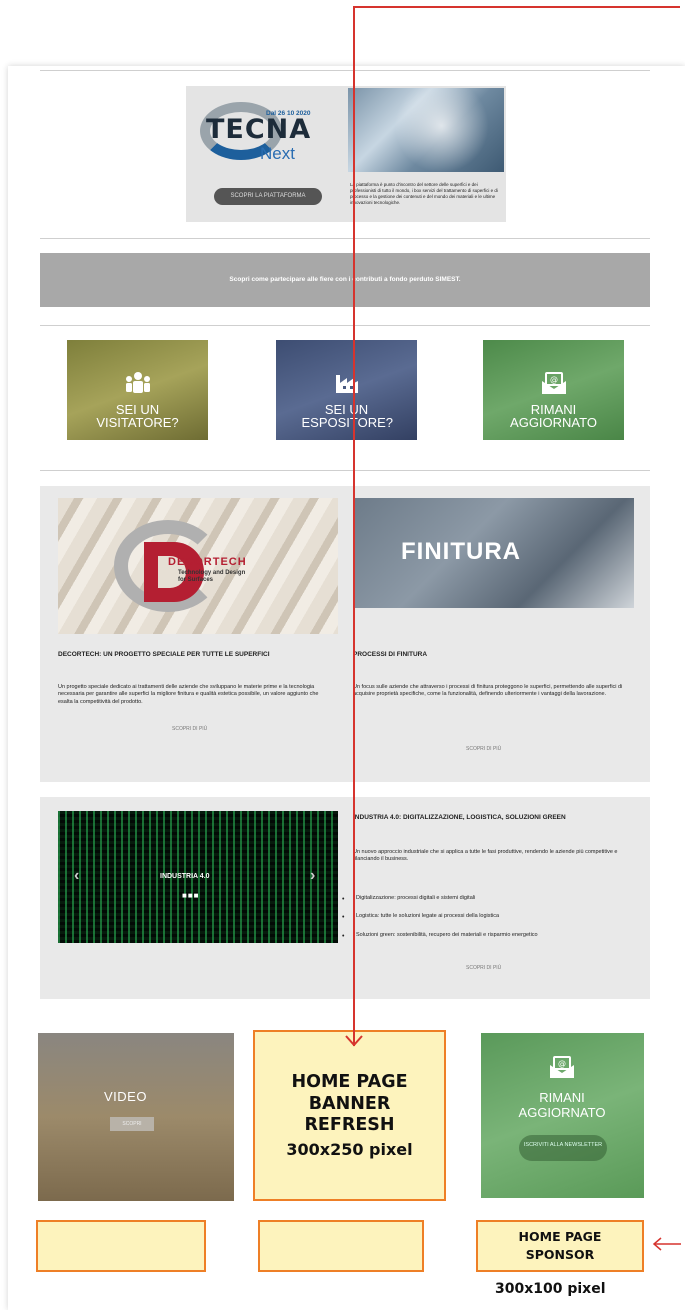  I want to click on chevron-right-icon: ›, so click(312, 876).